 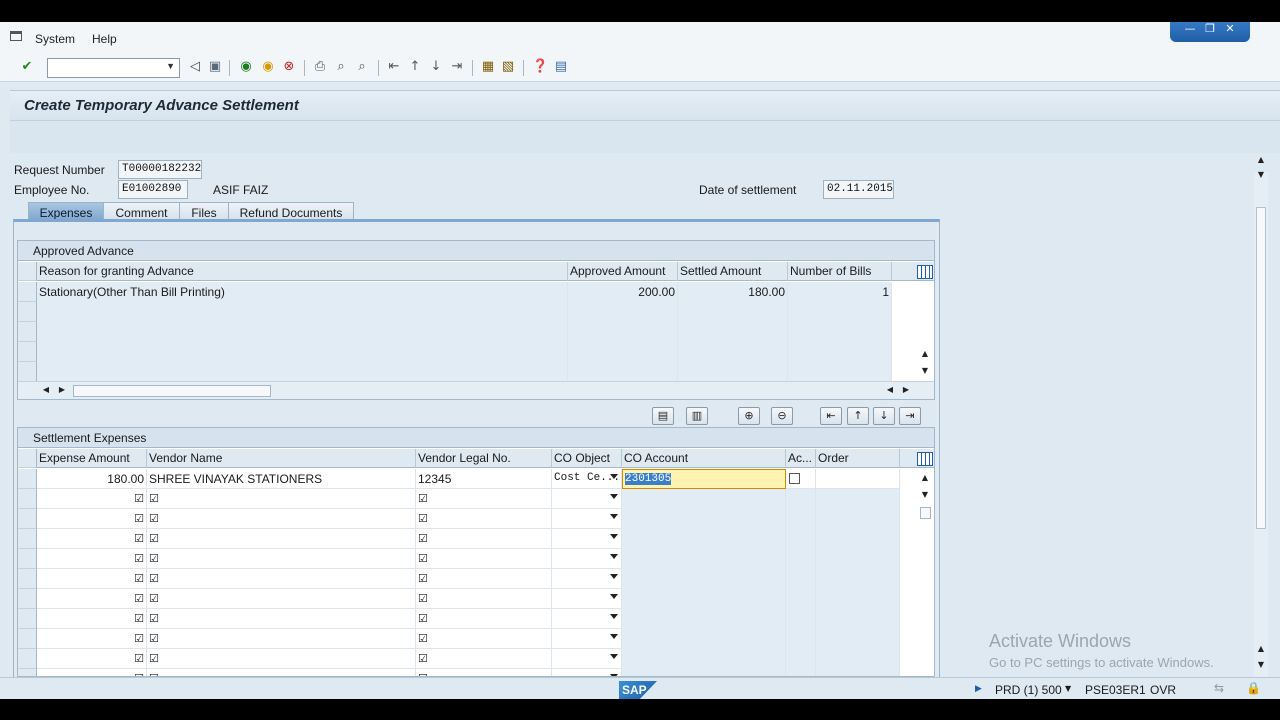 I want to click on table-settings-icon, so click(x=925, y=272).